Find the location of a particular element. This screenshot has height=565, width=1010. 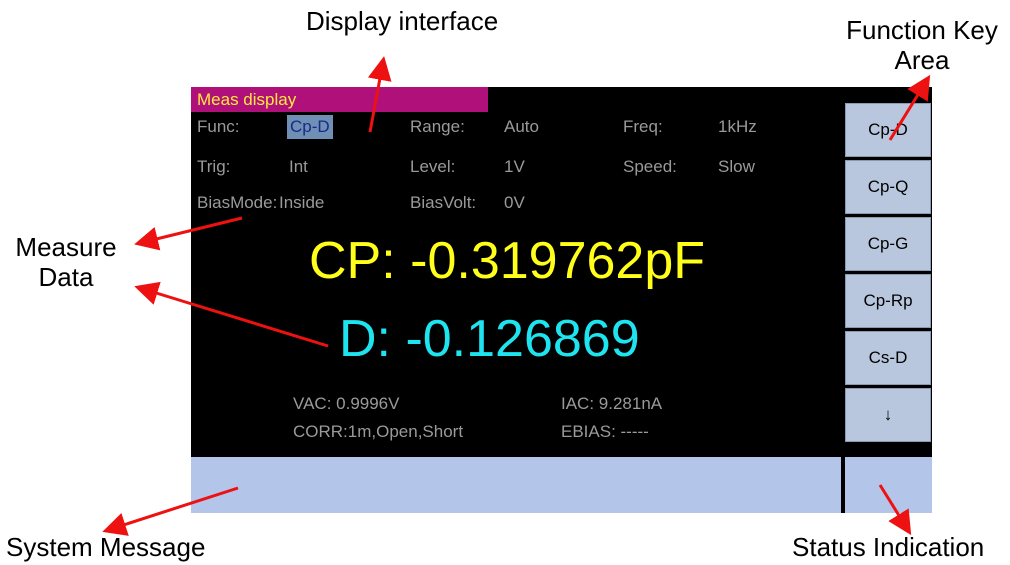

callout-function-key-area: Function Key Area is located at coordinates (922, 45).